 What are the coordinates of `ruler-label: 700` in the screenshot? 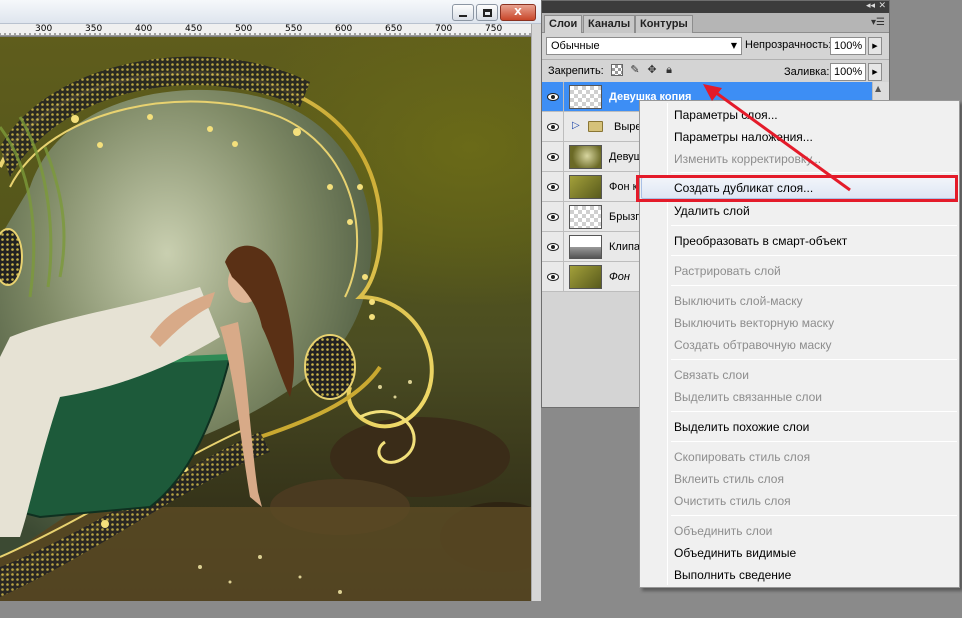 It's located at (444, 29).